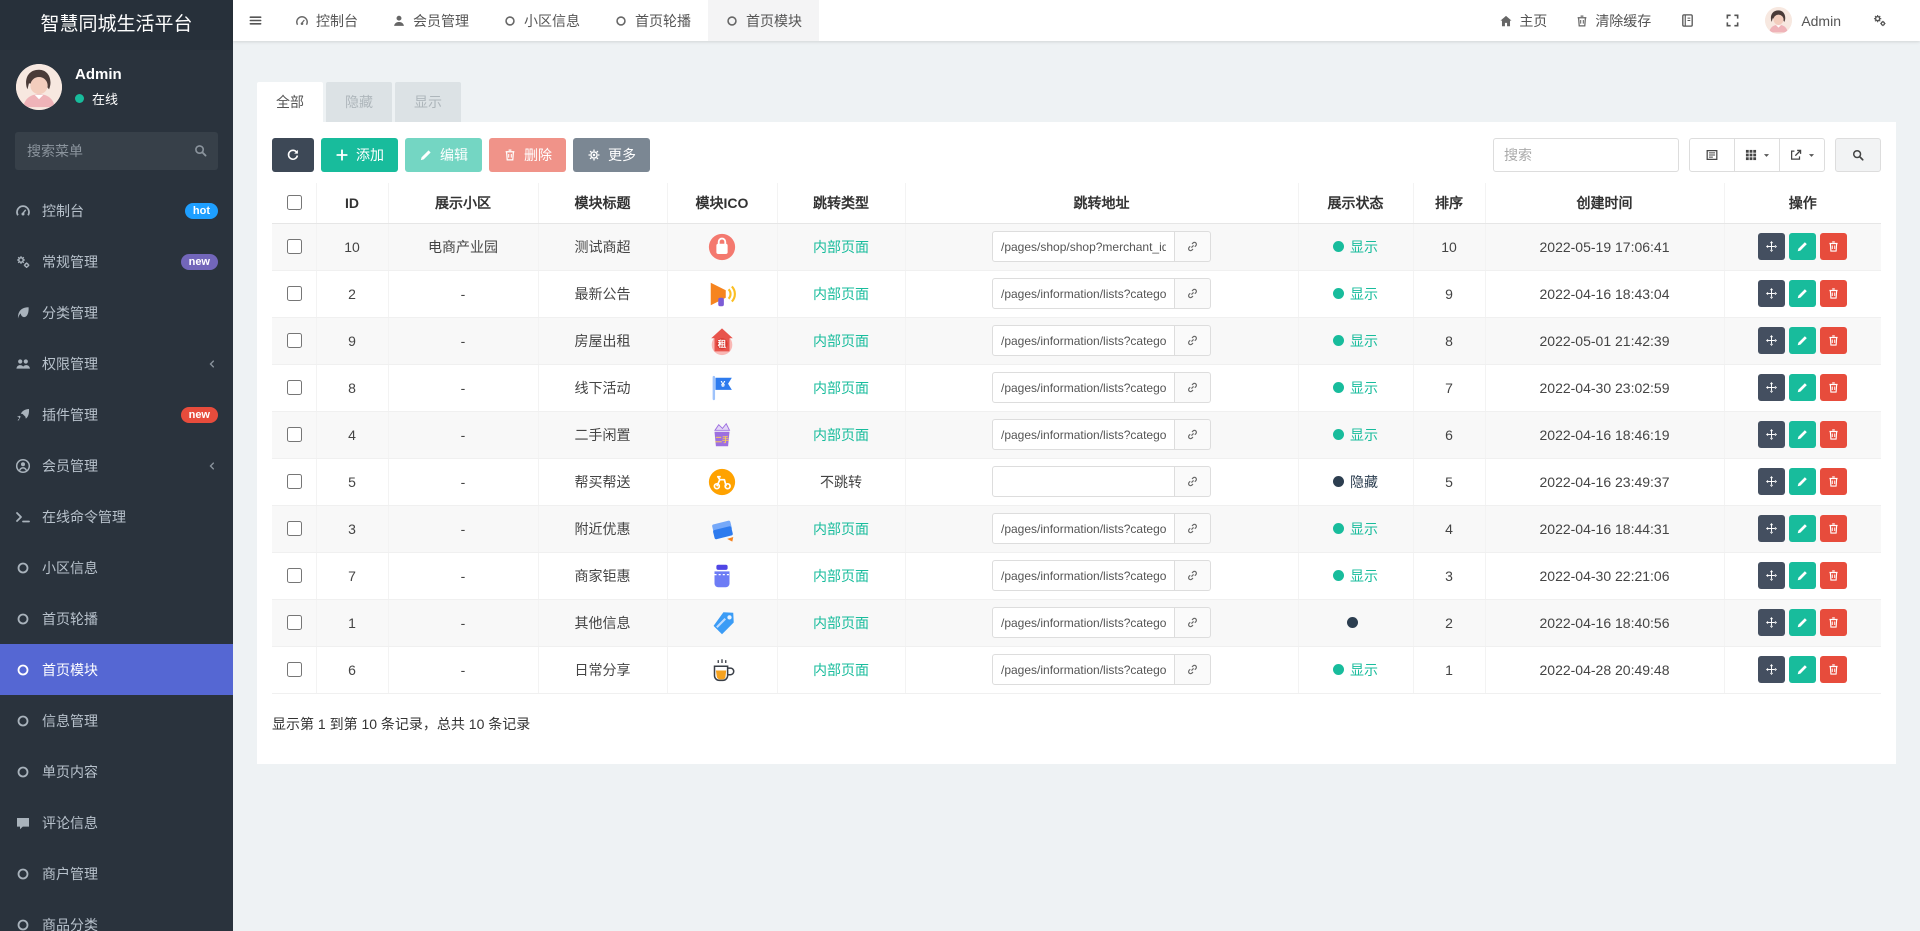 The height and width of the screenshot is (931, 1920). What do you see at coordinates (359, 155) in the screenshot?
I see `add-button: 添加` at bounding box center [359, 155].